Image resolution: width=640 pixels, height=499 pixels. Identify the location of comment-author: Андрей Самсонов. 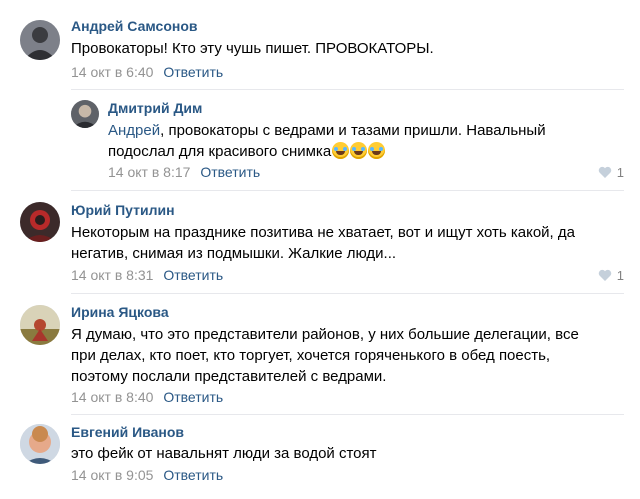
(134, 26).